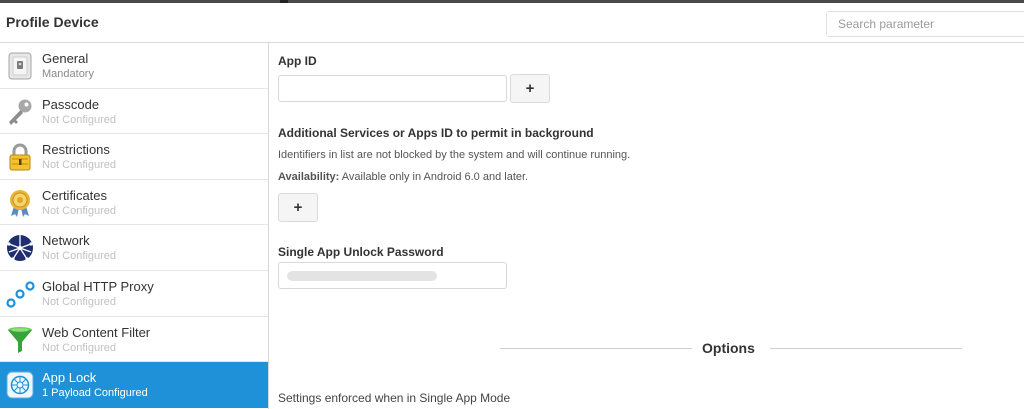 The image size is (1024, 409). I want to click on sidebar-item-restrictions: Restrictions Not Configured, so click(134, 157).